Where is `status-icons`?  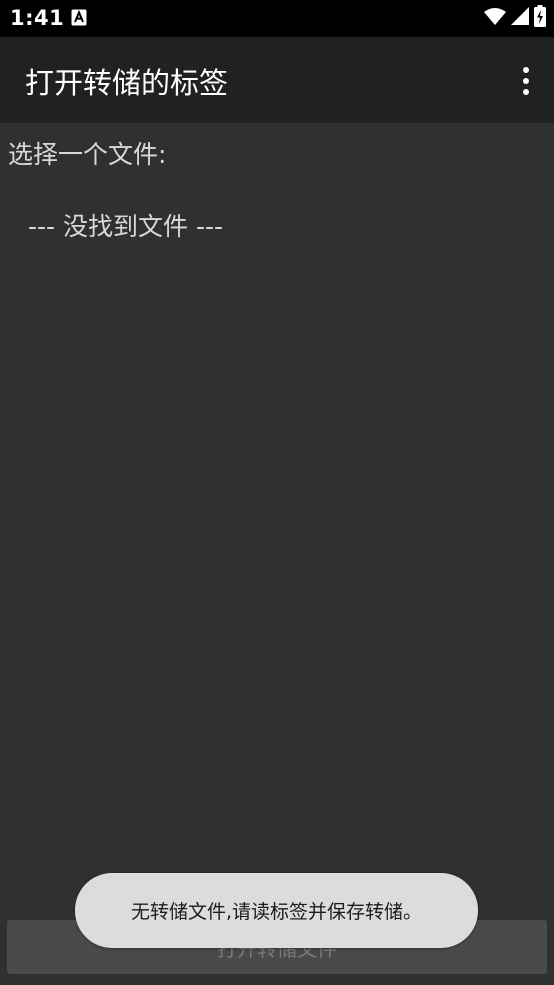 status-icons is located at coordinates (515, 18).